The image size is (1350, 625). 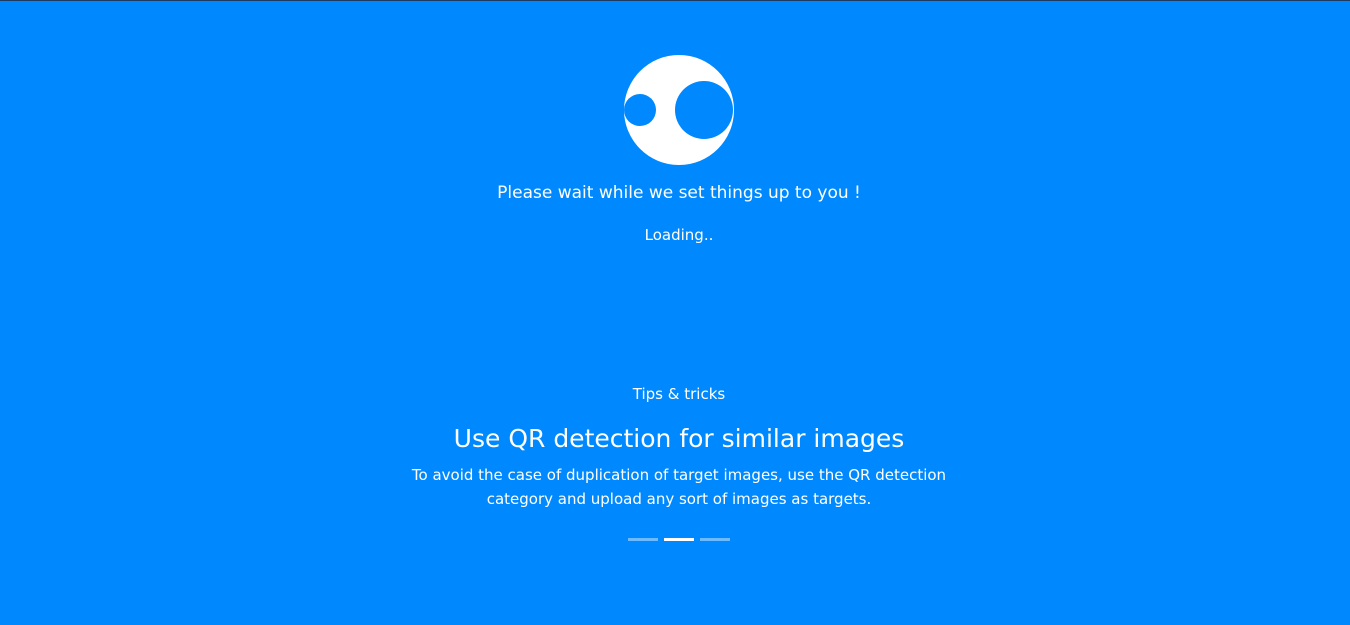 I want to click on top-border, so click(x=675, y=0).